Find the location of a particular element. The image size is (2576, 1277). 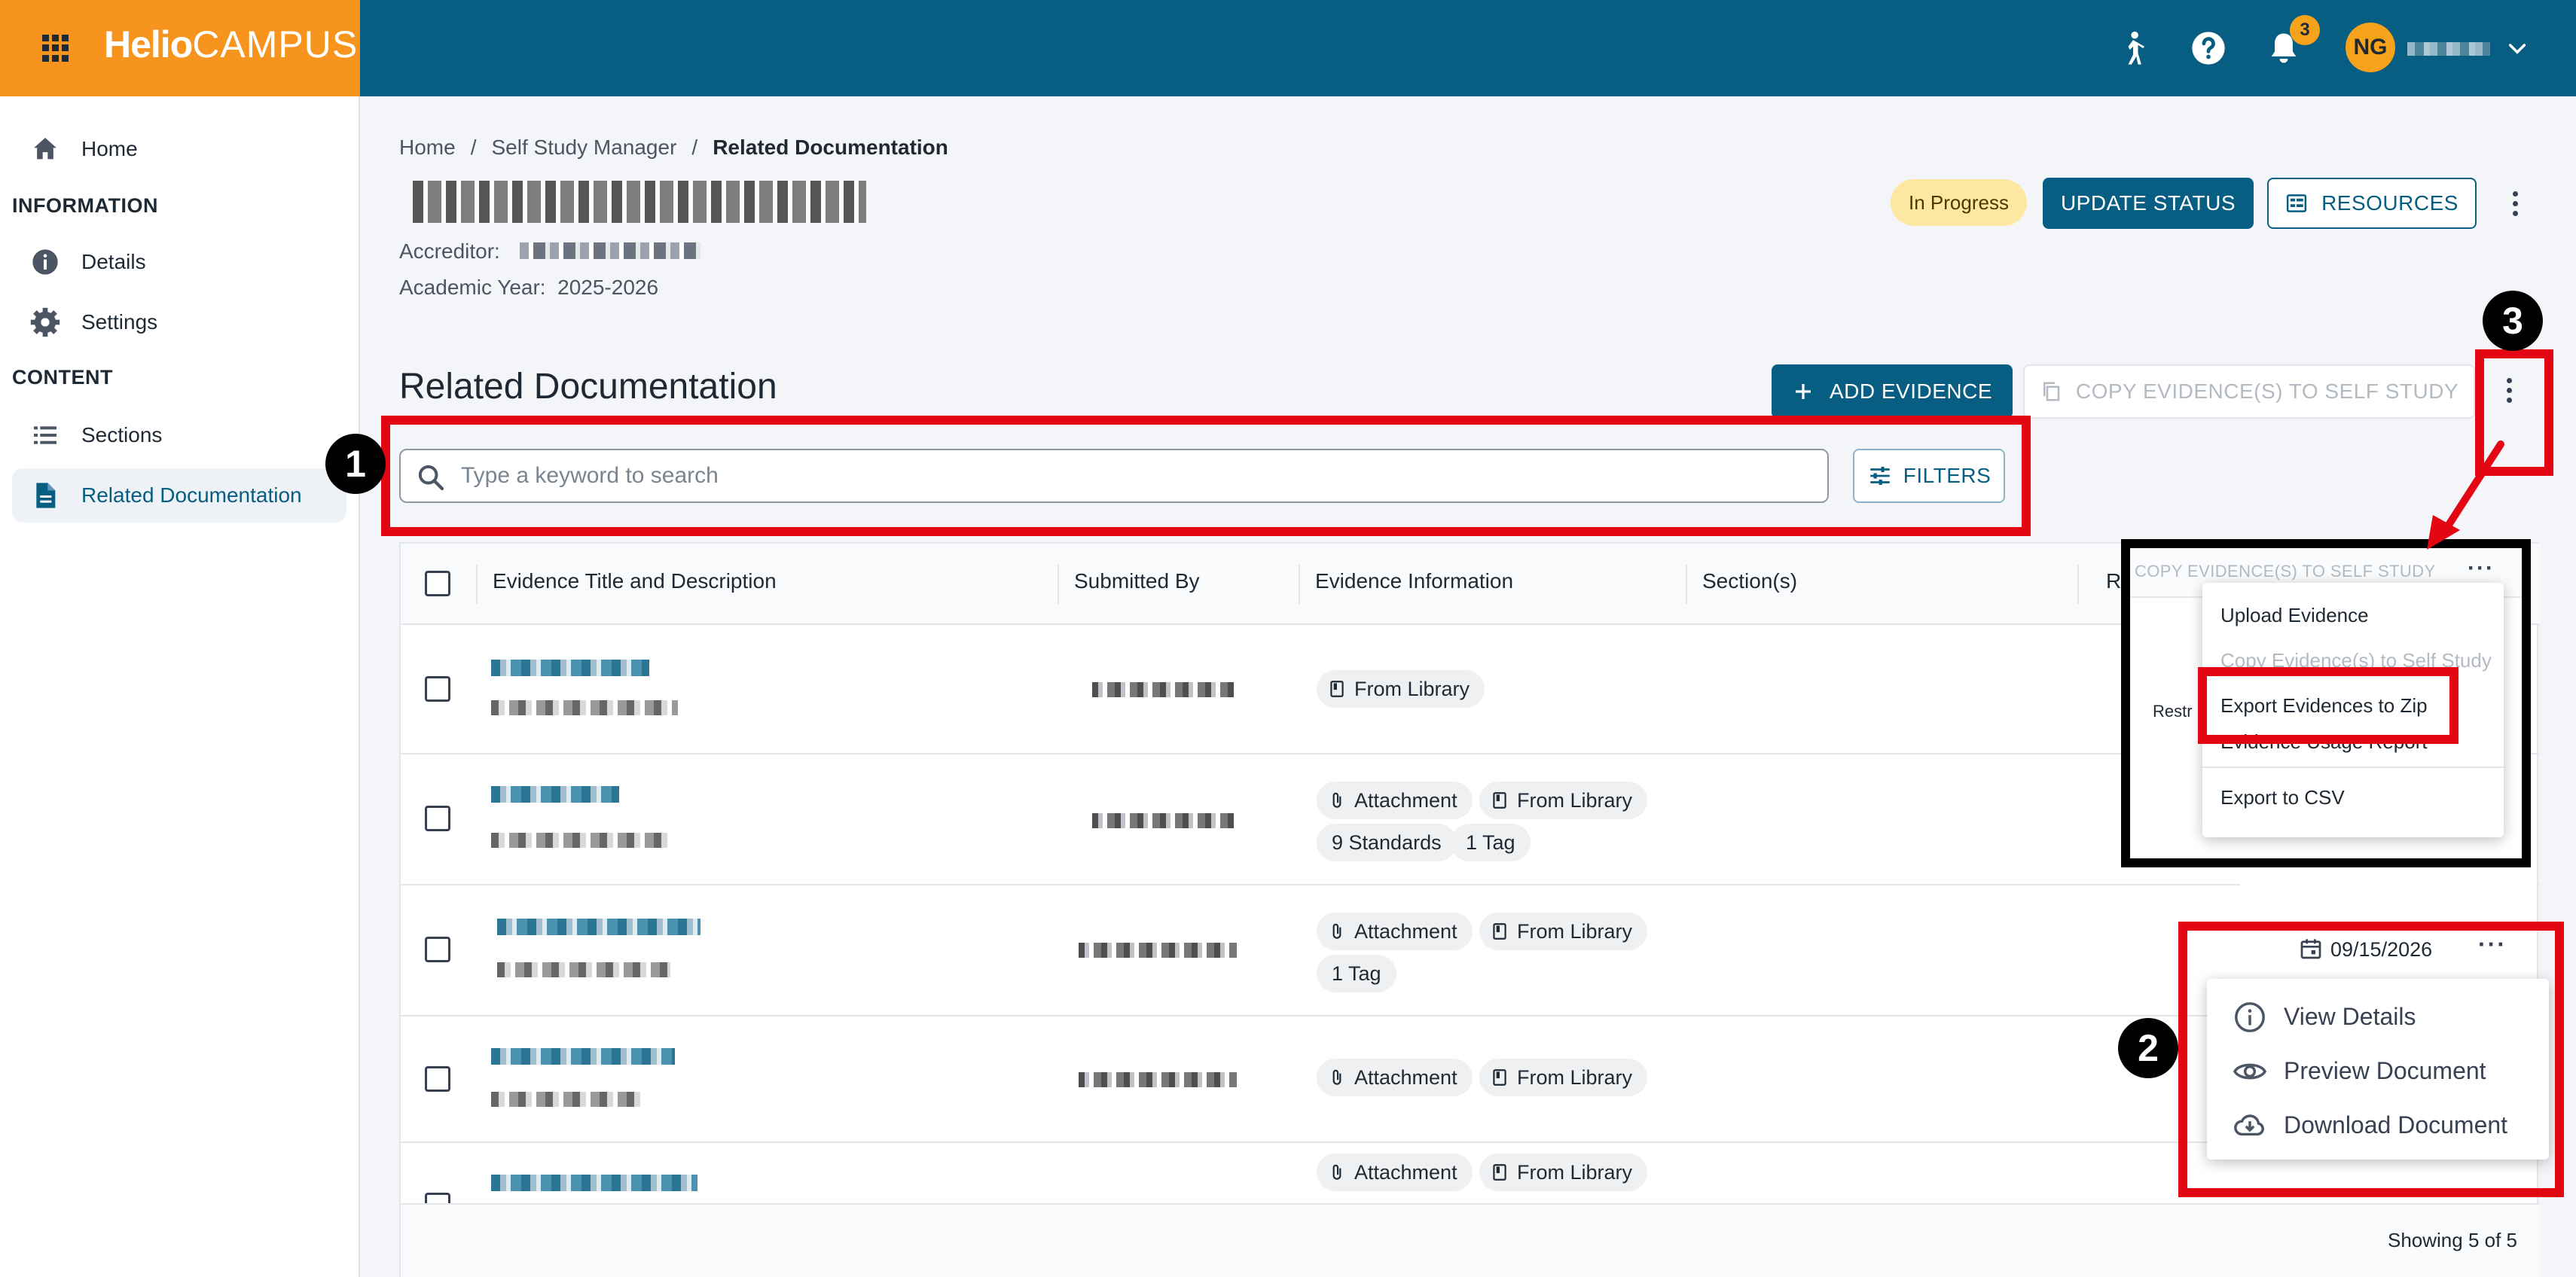

top-bar: HelioCAMPUS 3 NG is located at coordinates (1288, 48).